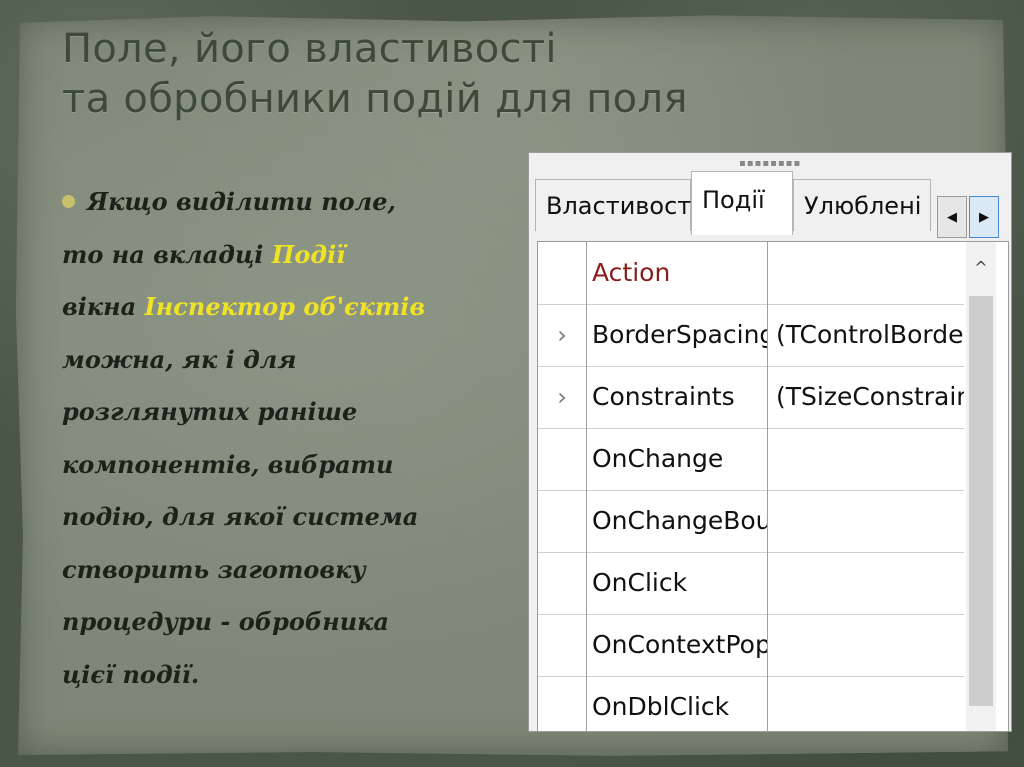  What do you see at coordinates (285, 306) in the screenshot?
I see `highlight-object-inspector: Інспектор об'єктів` at bounding box center [285, 306].